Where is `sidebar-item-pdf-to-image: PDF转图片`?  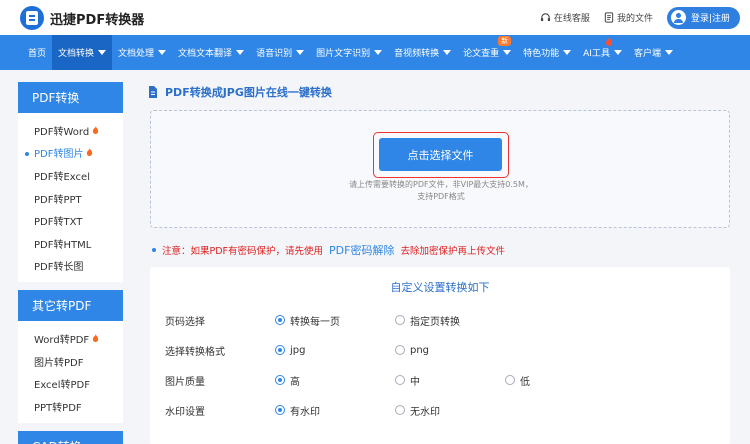 sidebar-item-pdf-to-image: PDF转图片 is located at coordinates (70, 153).